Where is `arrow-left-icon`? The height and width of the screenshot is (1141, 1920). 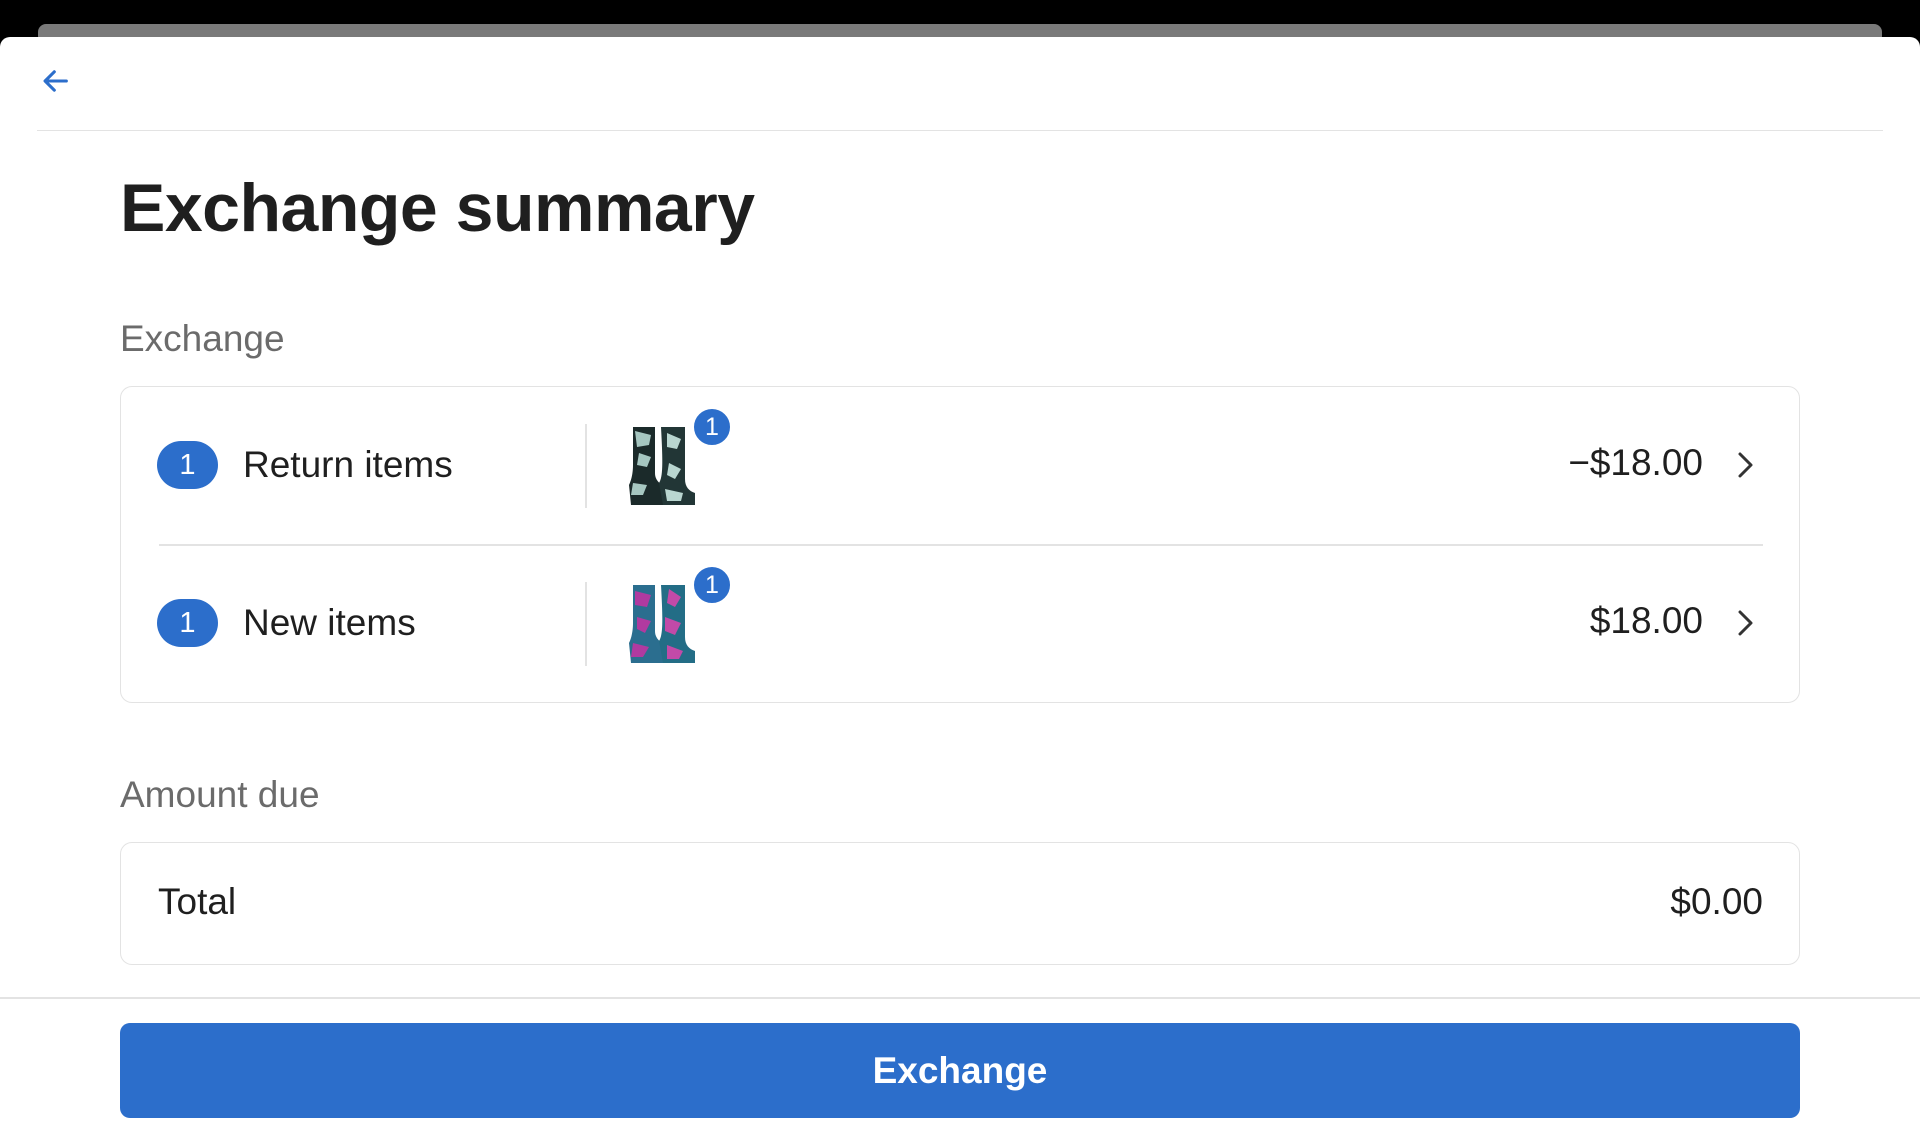 arrow-left-icon is located at coordinates (55, 81).